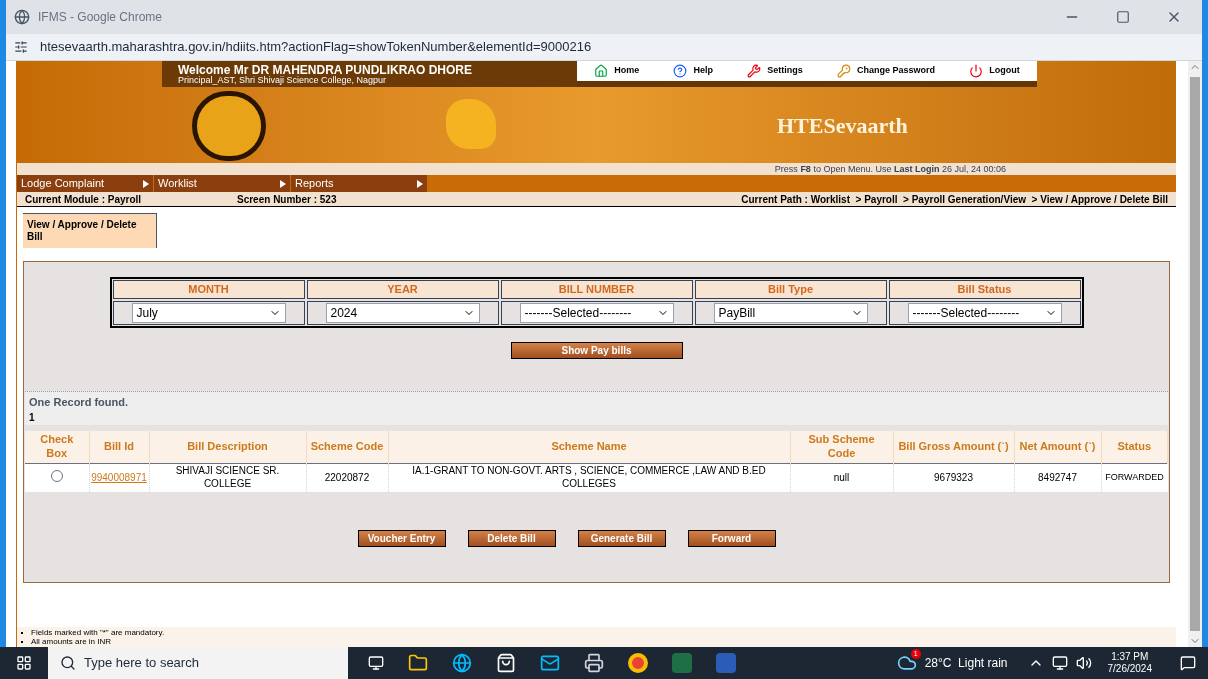  What do you see at coordinates (21, 47) in the screenshot?
I see `site-settings-icon` at bounding box center [21, 47].